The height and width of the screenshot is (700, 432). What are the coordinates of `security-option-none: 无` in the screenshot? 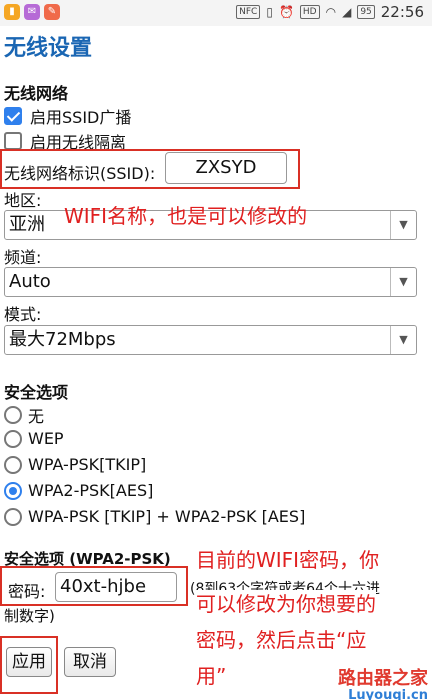 It's located at (24, 415).